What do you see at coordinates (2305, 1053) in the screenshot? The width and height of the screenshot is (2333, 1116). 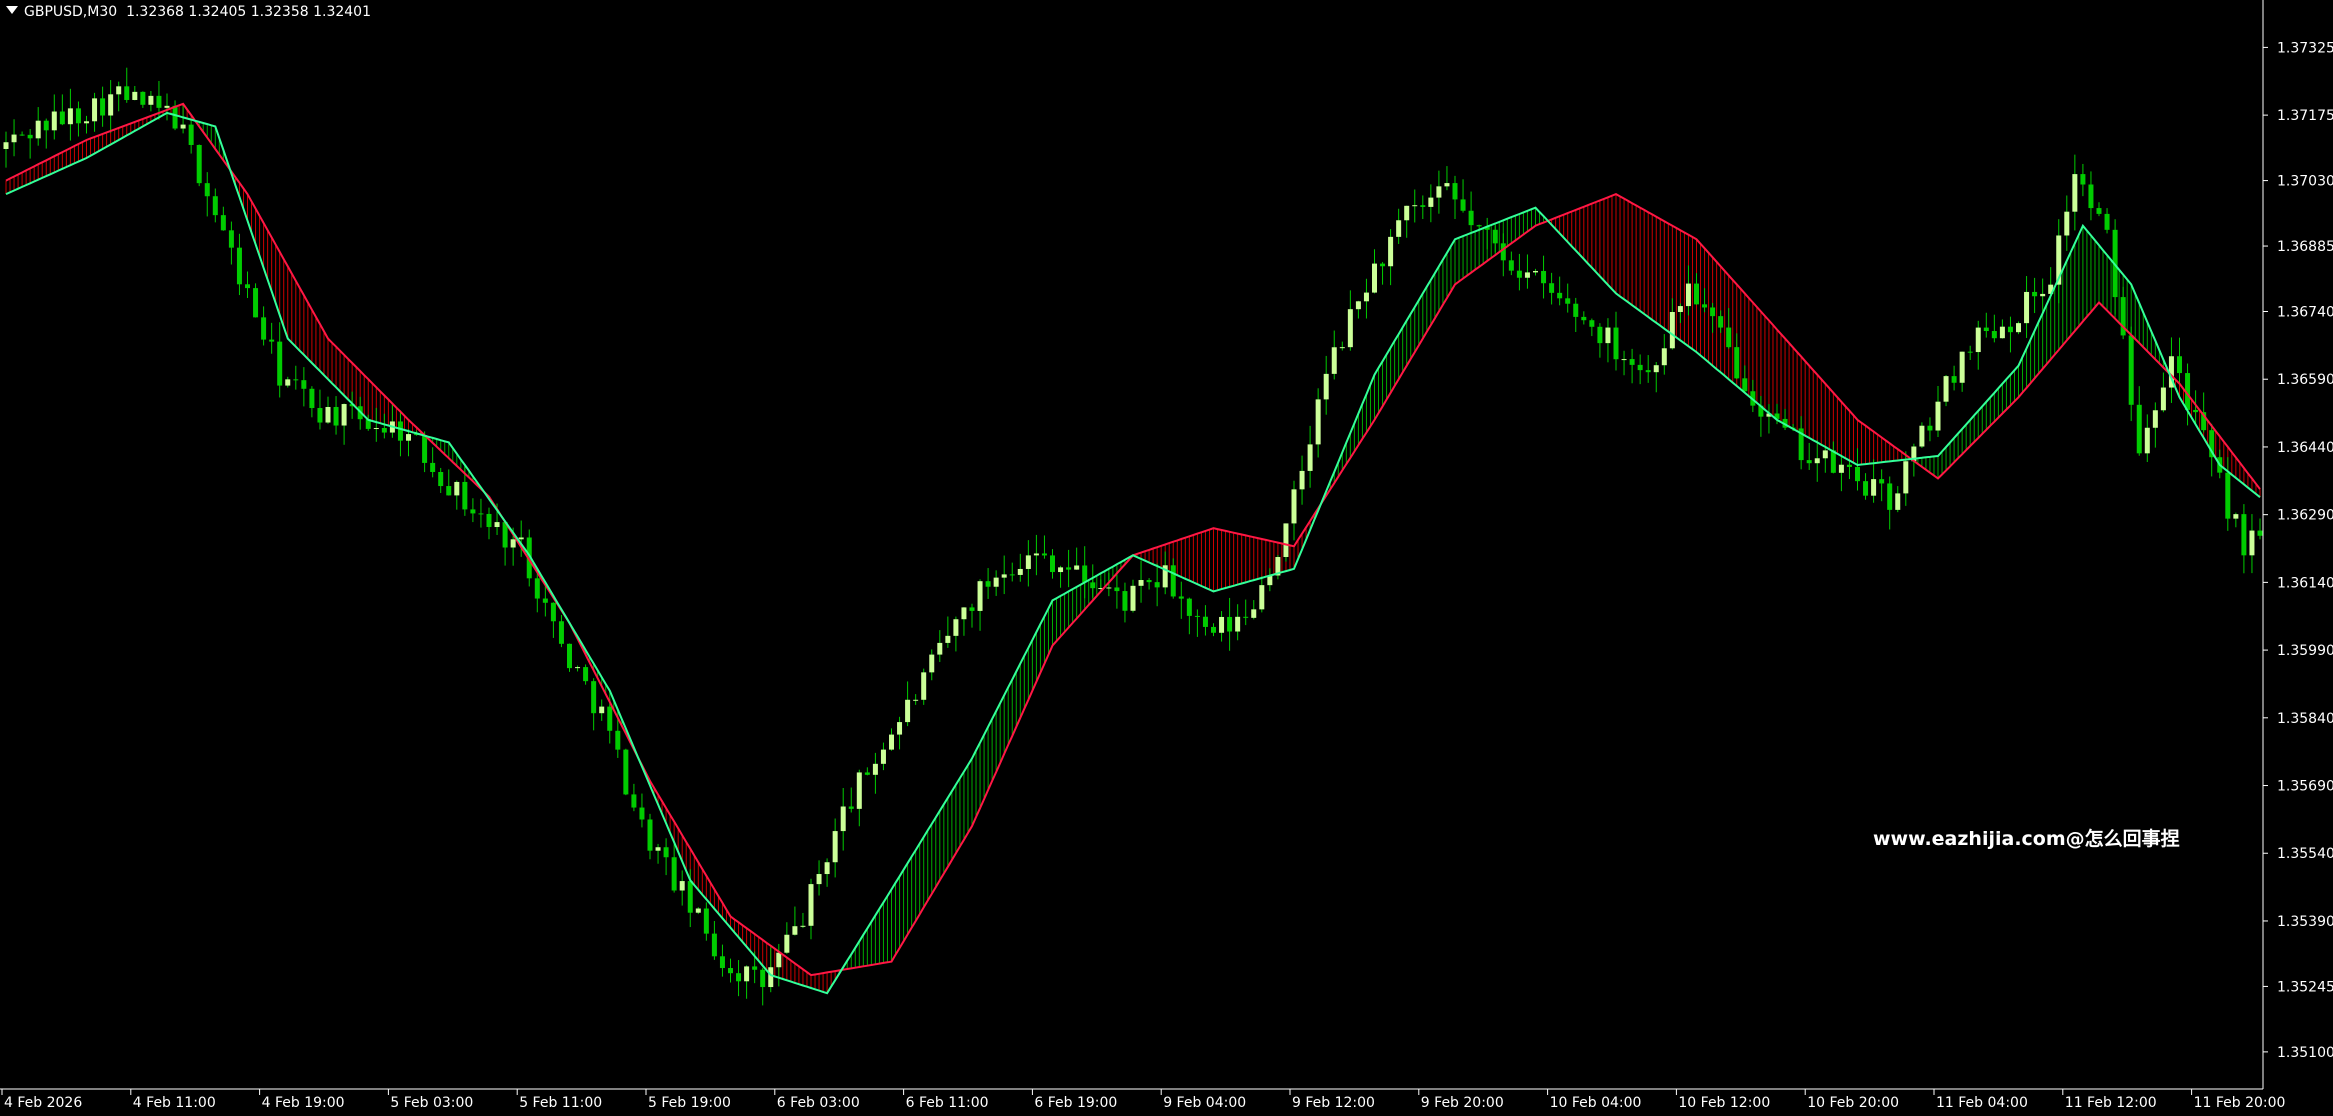 I see `price-tick-label: 1.35100` at bounding box center [2305, 1053].